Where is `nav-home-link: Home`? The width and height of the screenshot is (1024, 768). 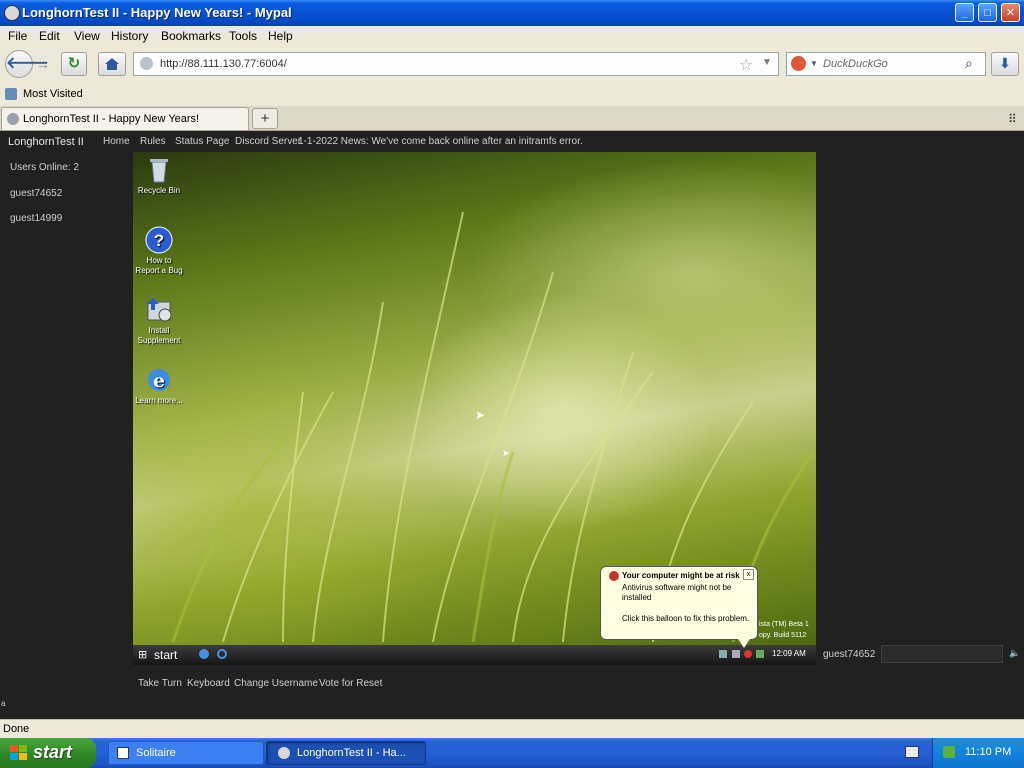 nav-home-link: Home is located at coordinates (116, 141).